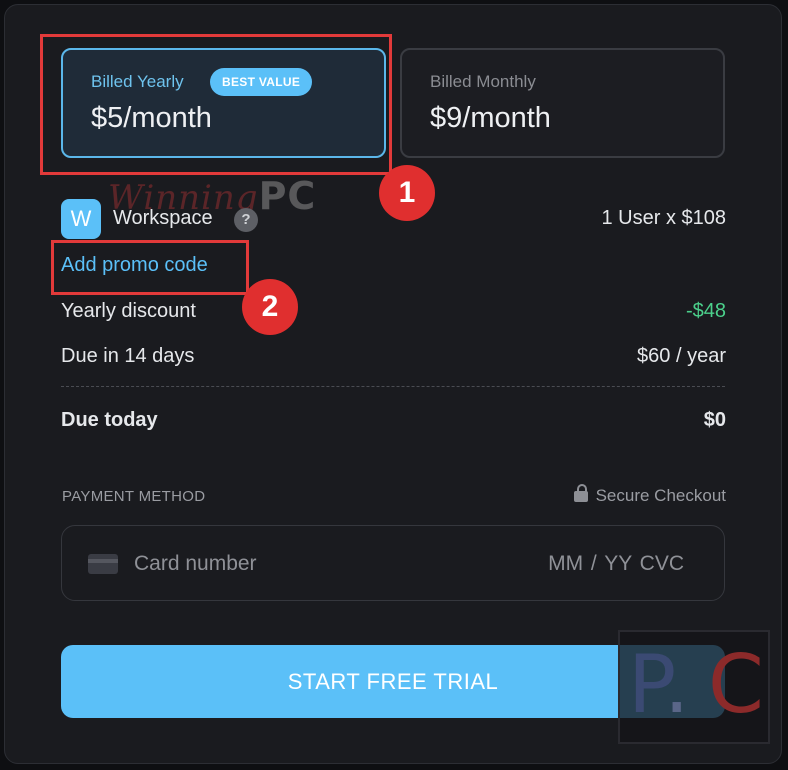  I want to click on help-icon: ?, so click(246, 220).